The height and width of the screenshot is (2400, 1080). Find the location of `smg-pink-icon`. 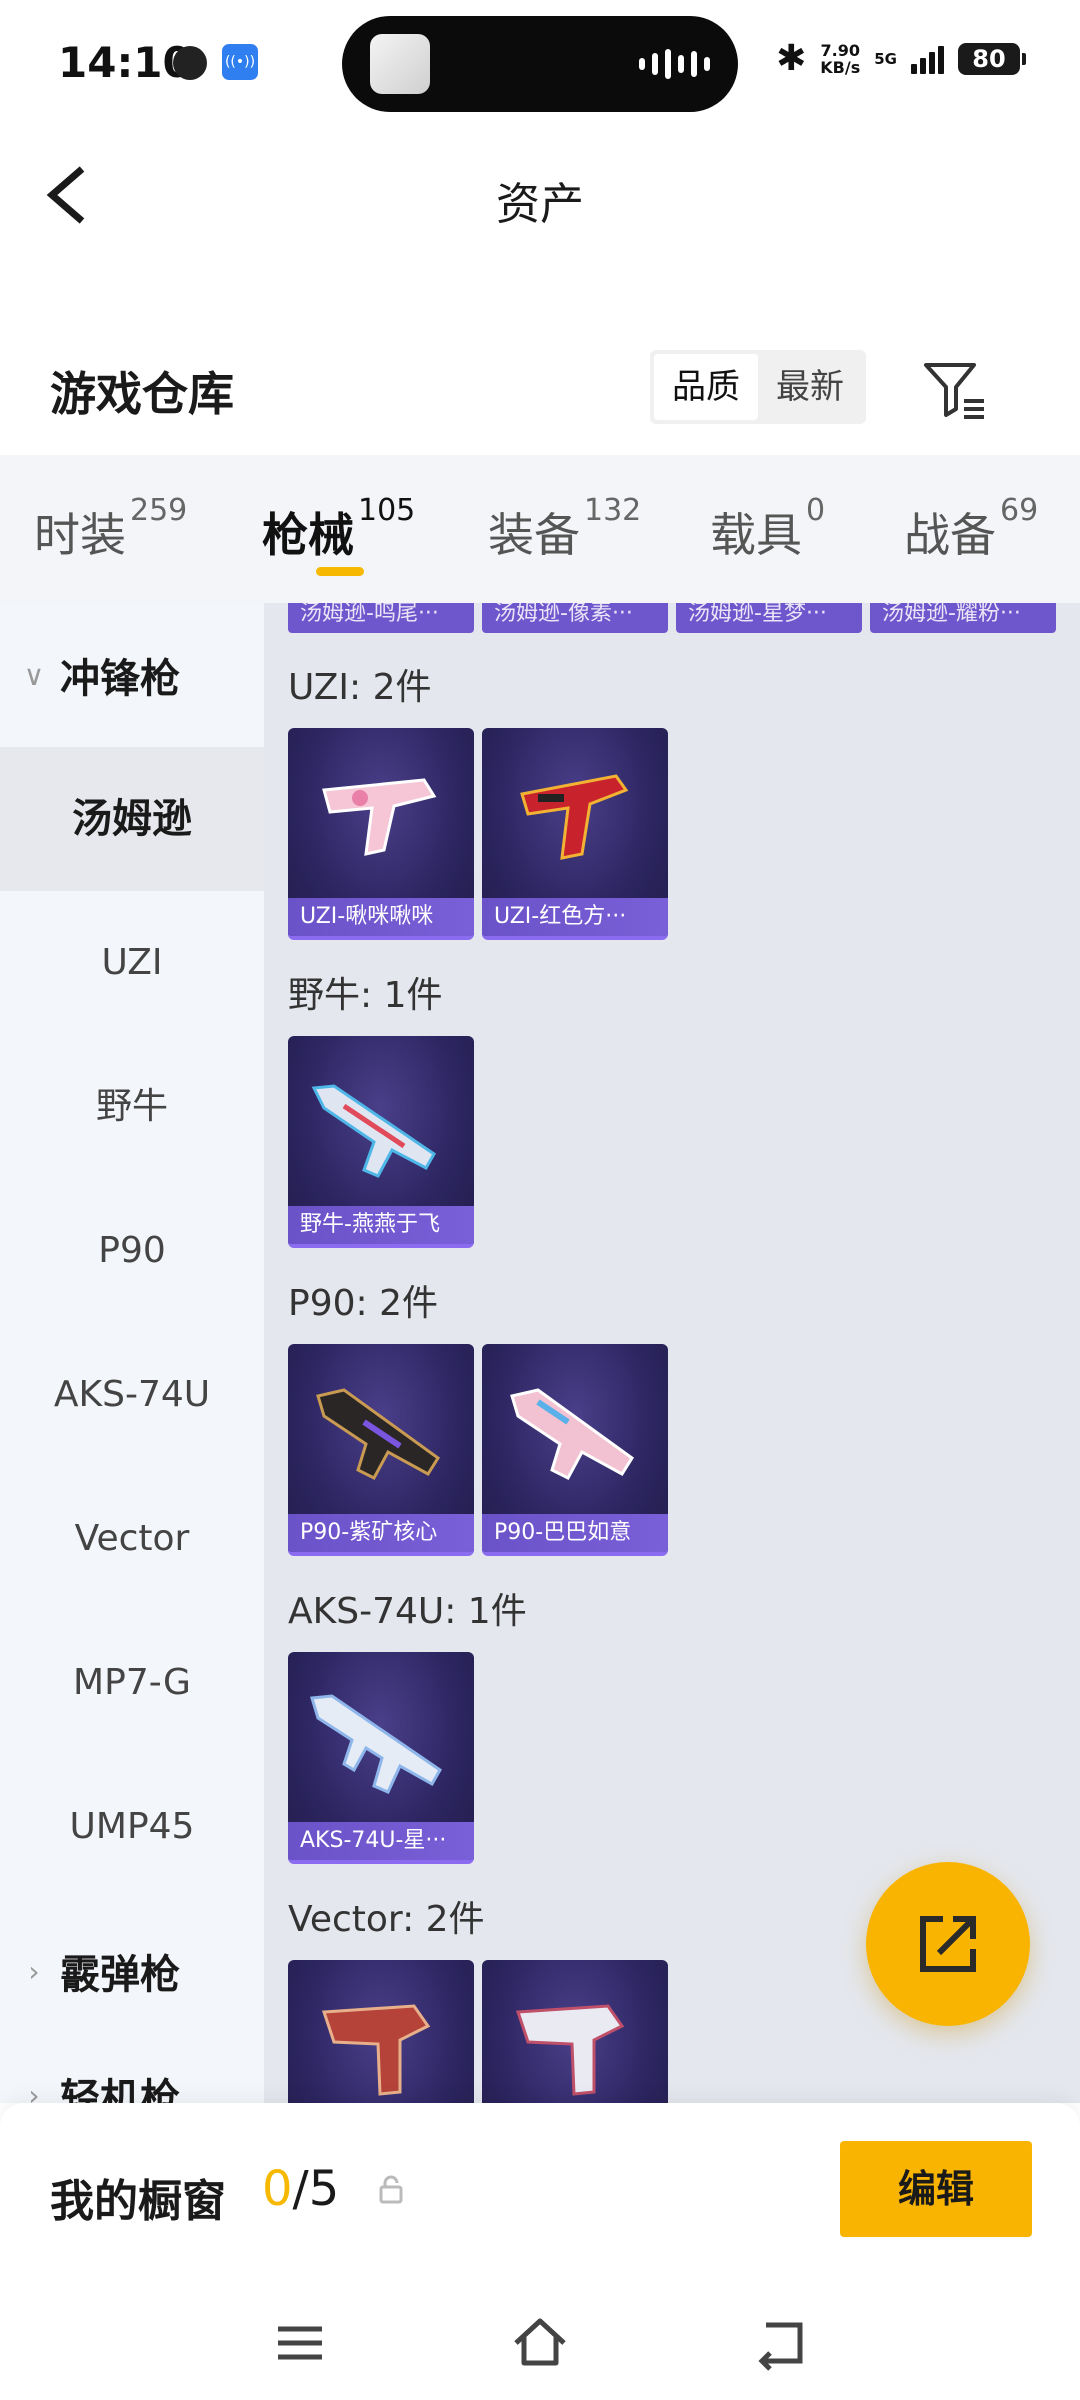

smg-pink-icon is located at coordinates (379, 817).